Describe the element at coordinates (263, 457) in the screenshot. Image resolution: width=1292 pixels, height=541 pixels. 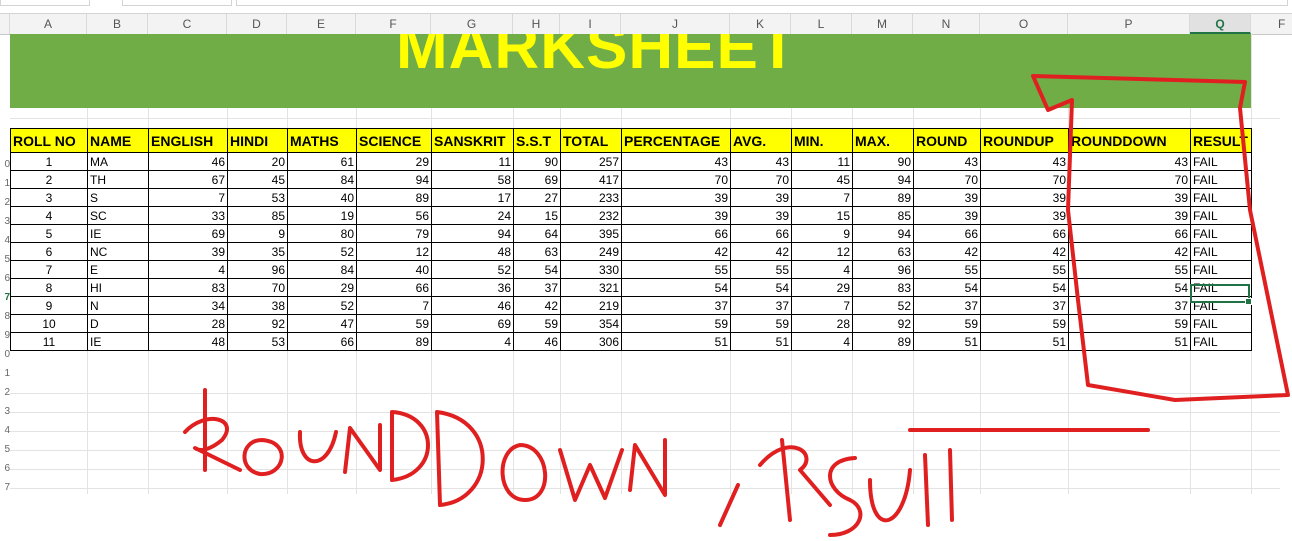
I see `letter-o` at that location.